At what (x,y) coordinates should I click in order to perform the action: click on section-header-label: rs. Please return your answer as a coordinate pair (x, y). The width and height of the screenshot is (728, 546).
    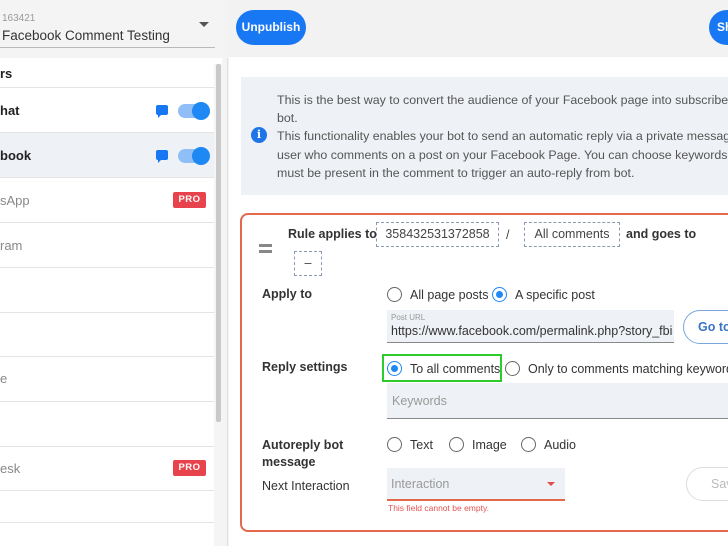
    Looking at the image, I should click on (6, 73).